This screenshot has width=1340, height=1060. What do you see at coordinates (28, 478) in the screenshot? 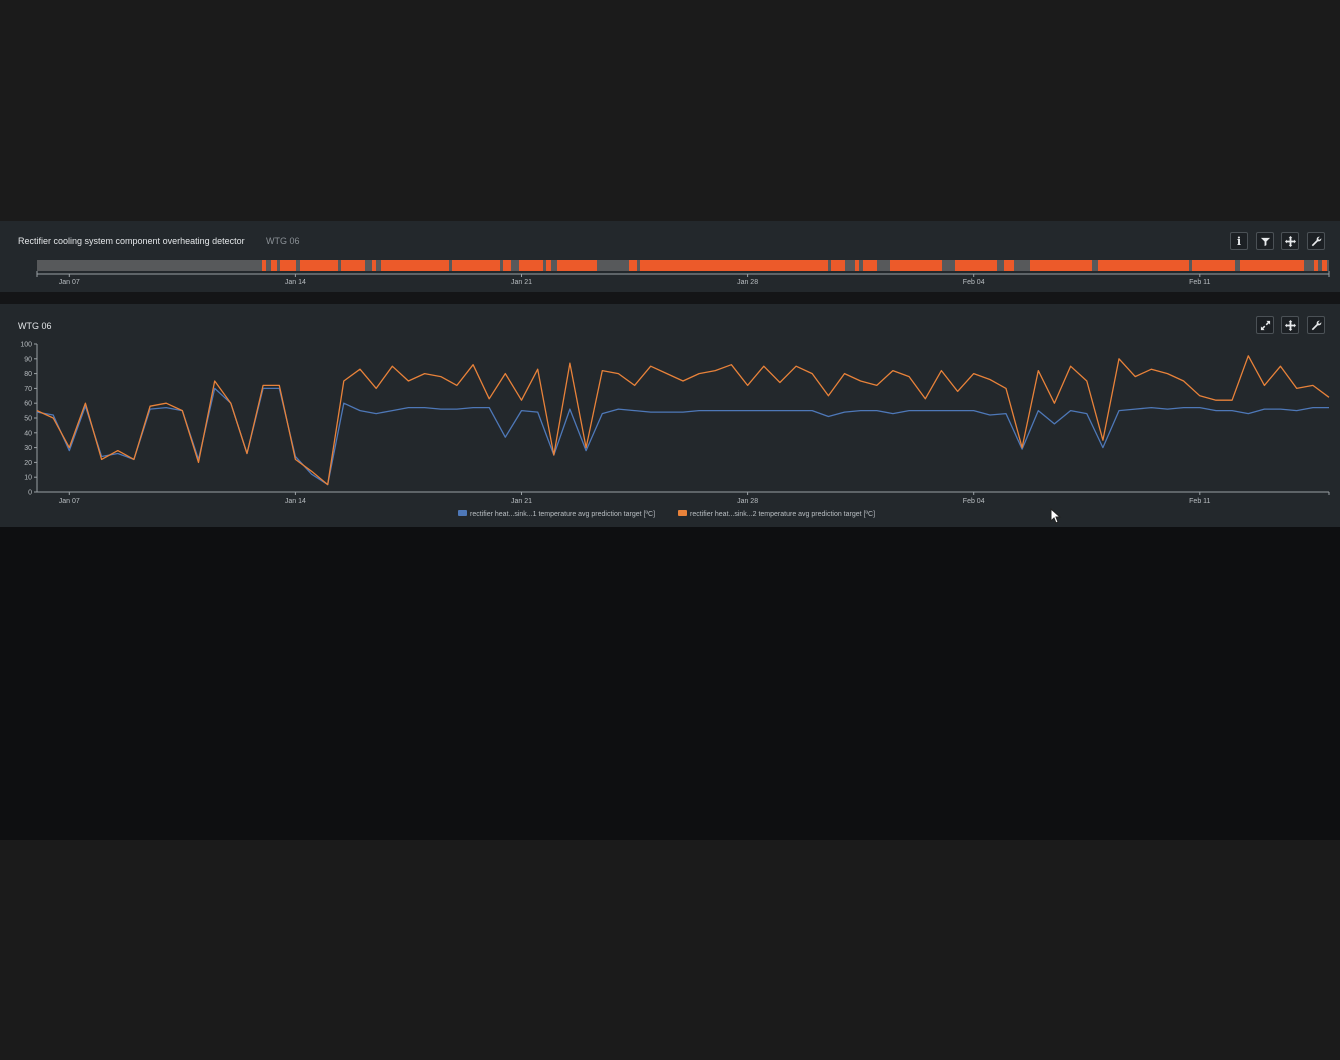
I see `y-tick-label: 10` at bounding box center [28, 478].